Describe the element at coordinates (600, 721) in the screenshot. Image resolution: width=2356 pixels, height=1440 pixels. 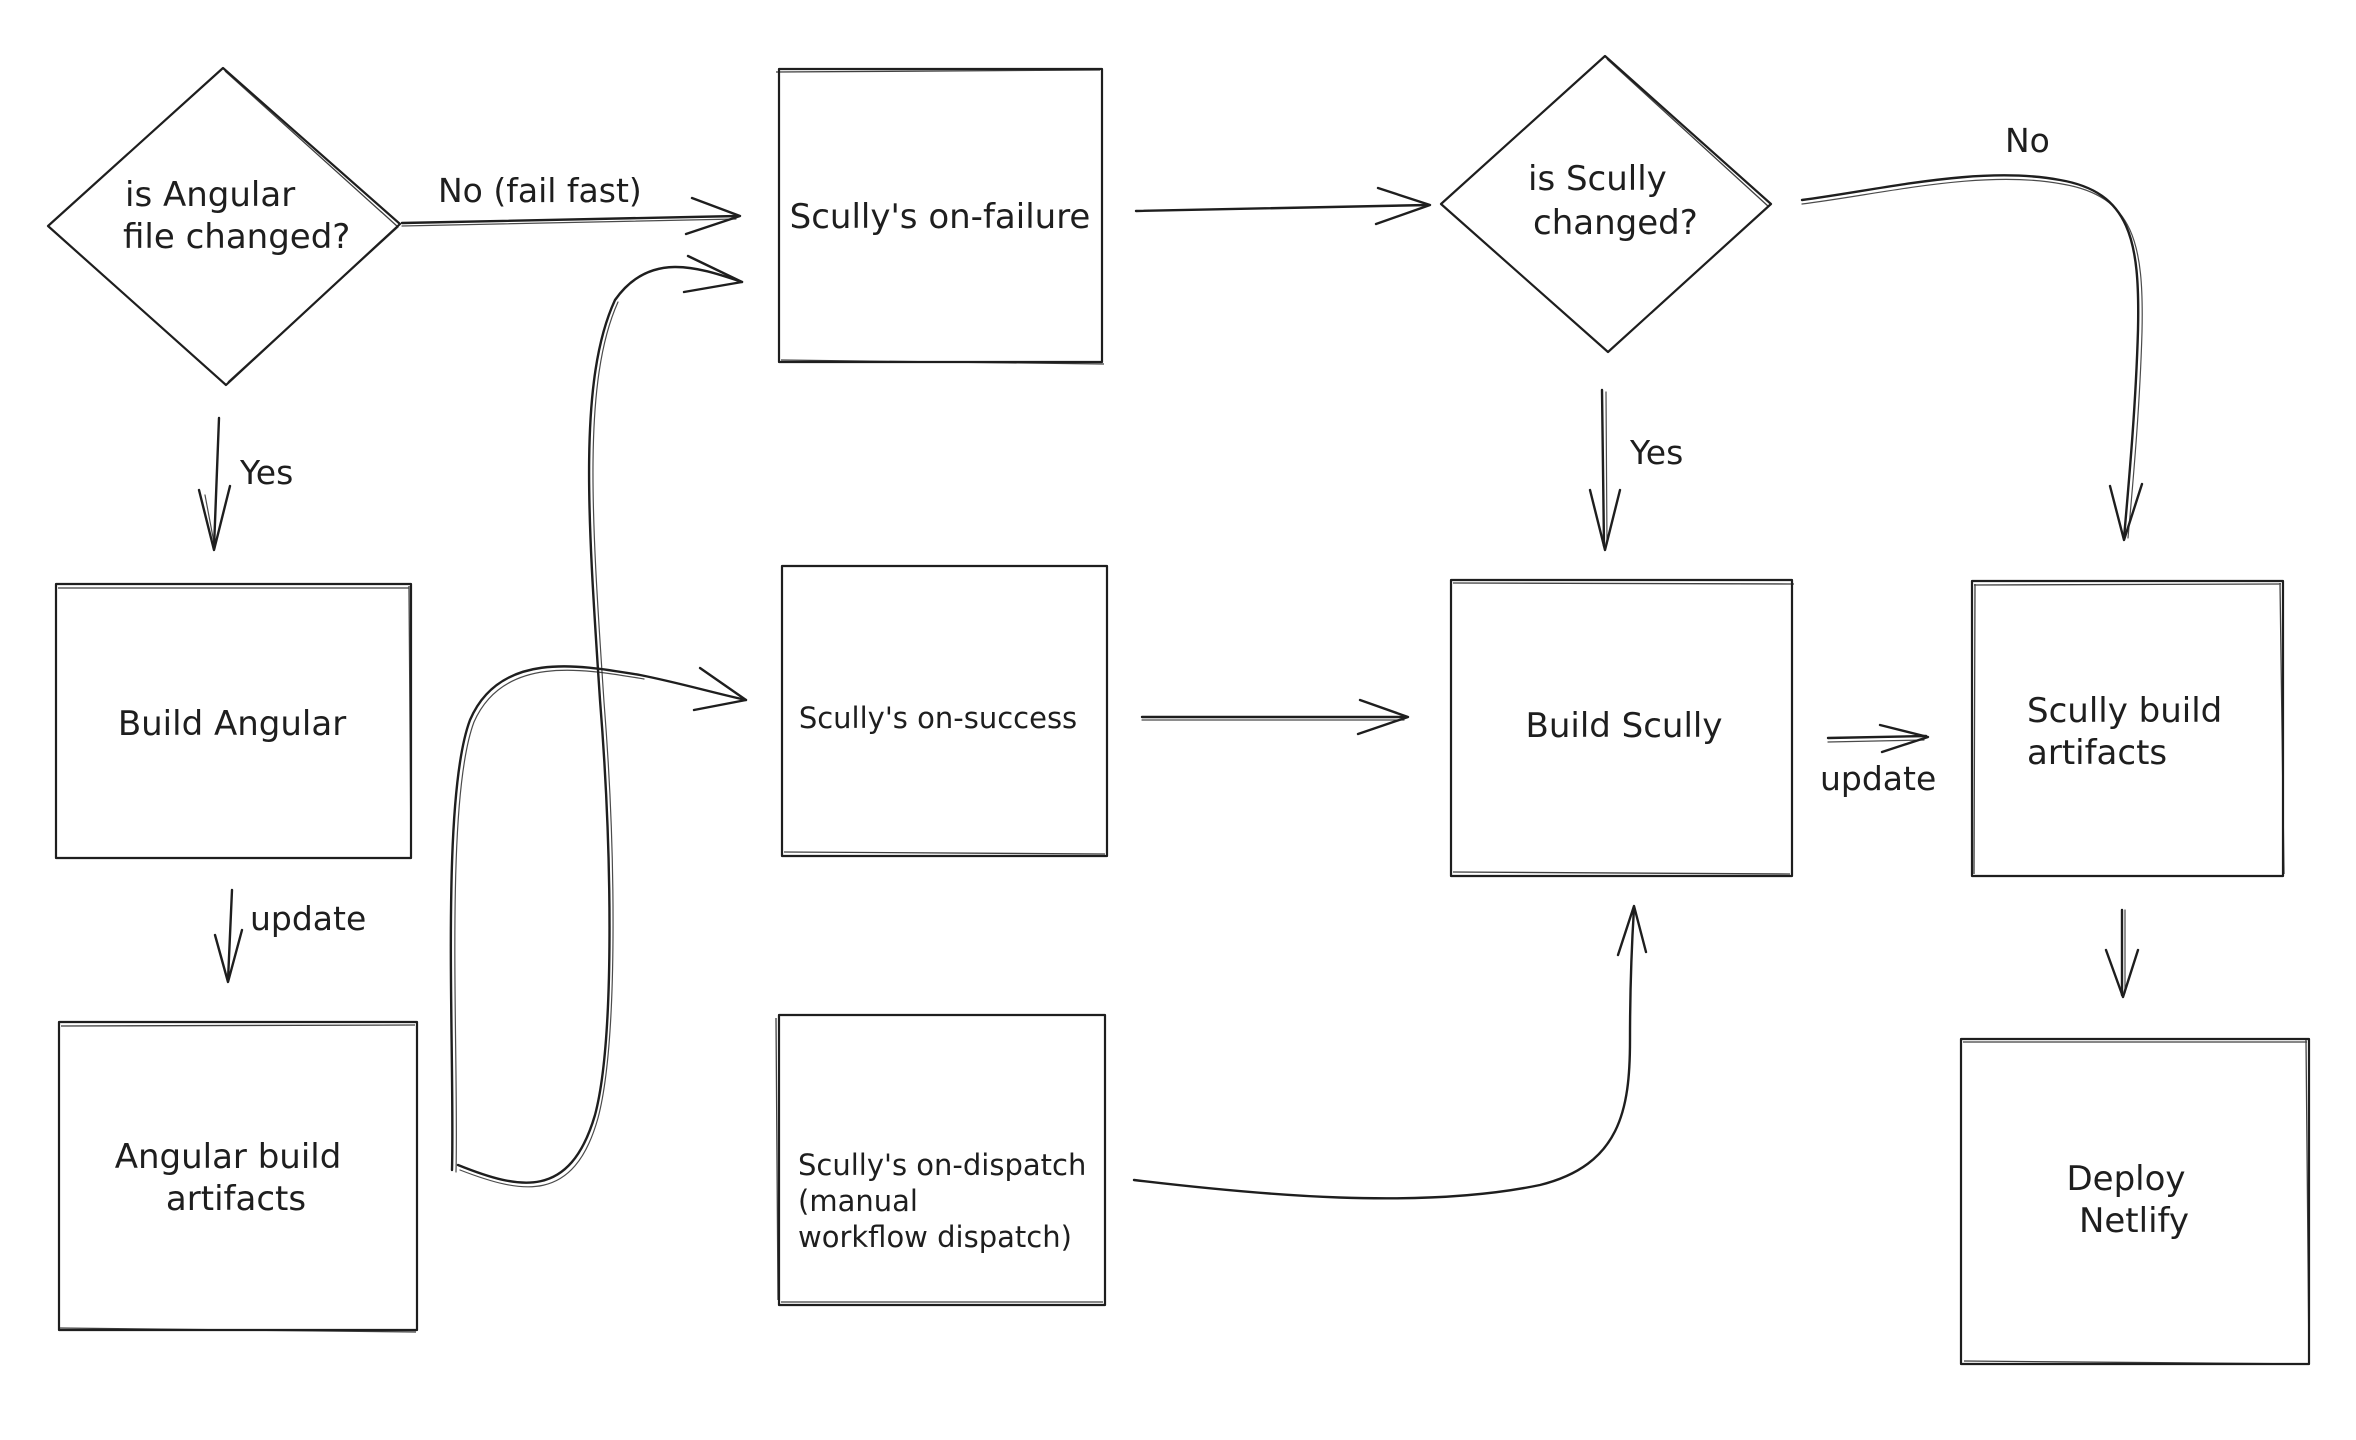
I see `edge-angular-artifacts-to-on-failure` at that location.